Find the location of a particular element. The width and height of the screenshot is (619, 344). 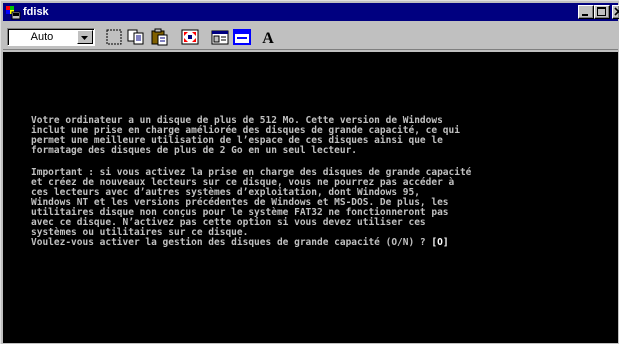

font-size-value: Auto is located at coordinates (42, 37).